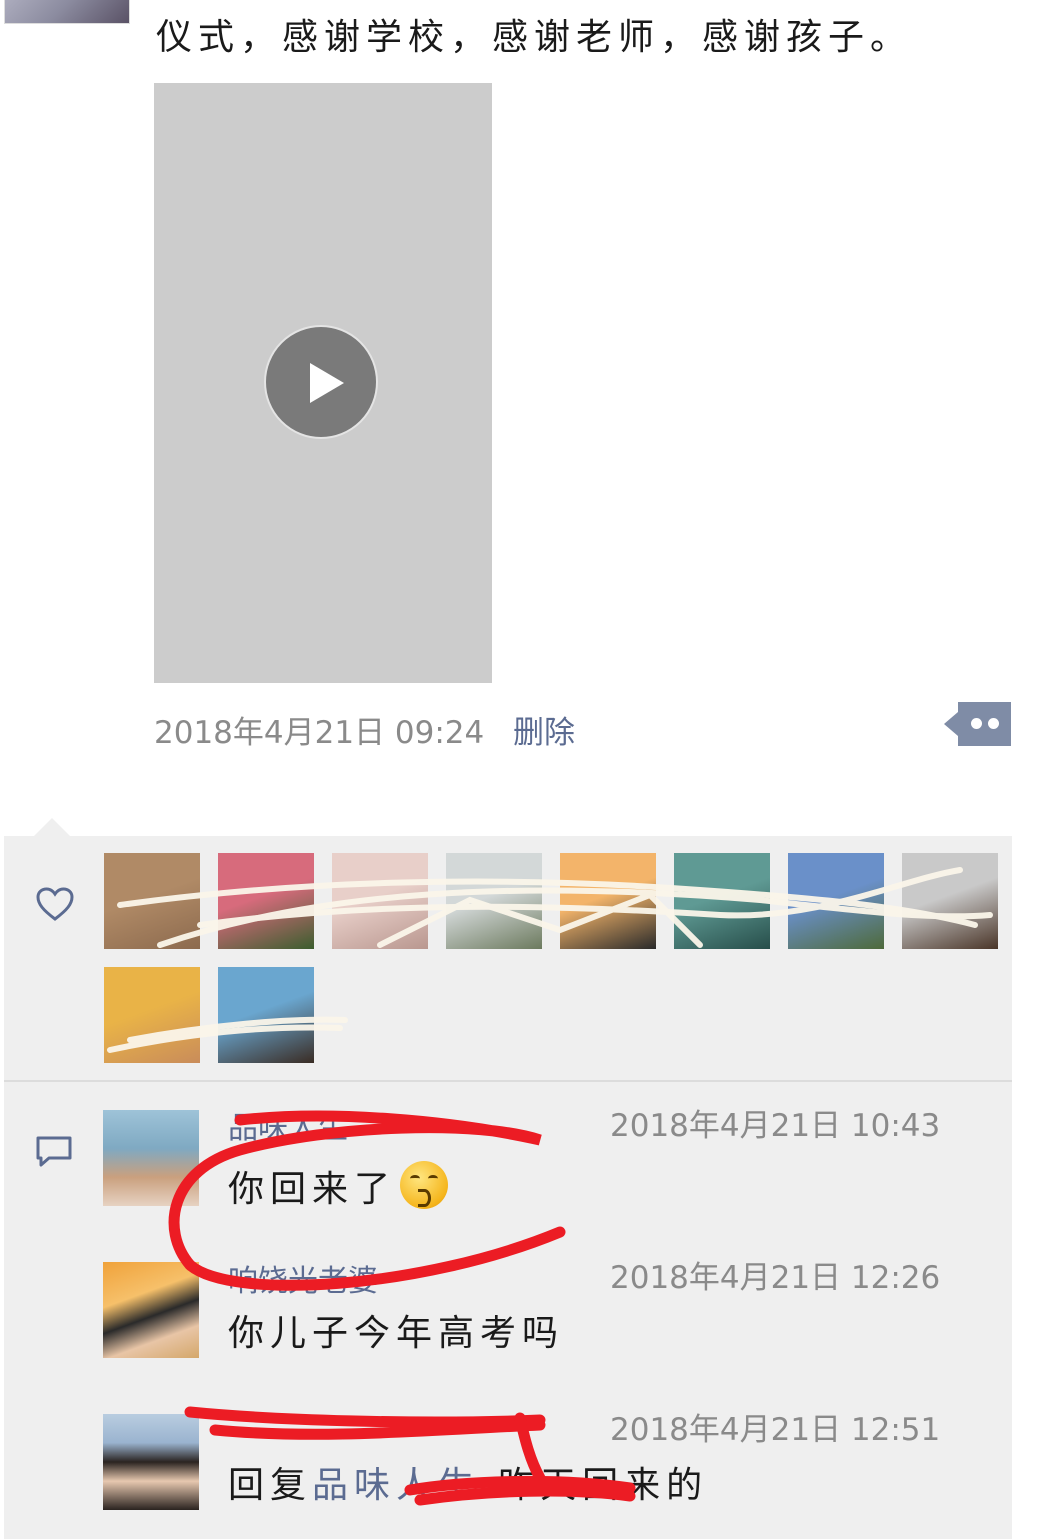  I want to click on post-timestamp: 2018年4月21日 09:24, so click(319, 733).